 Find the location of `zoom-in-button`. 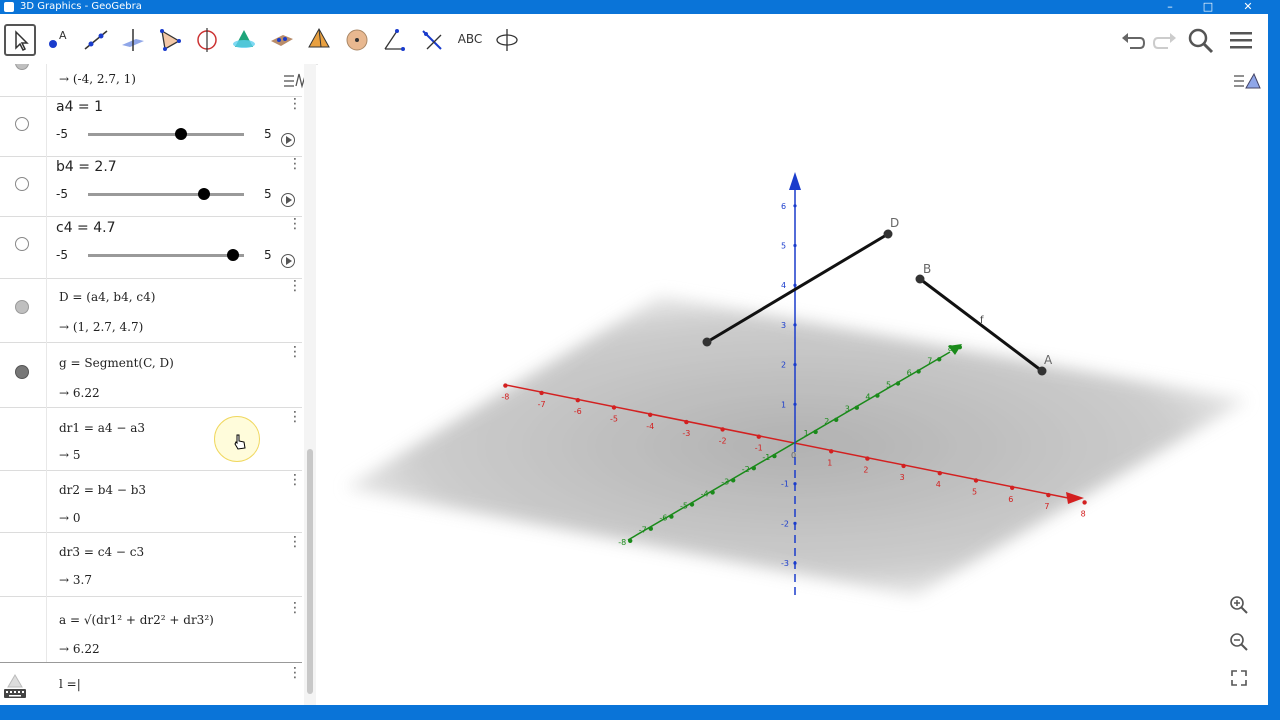

zoom-in-button is located at coordinates (1239, 605).